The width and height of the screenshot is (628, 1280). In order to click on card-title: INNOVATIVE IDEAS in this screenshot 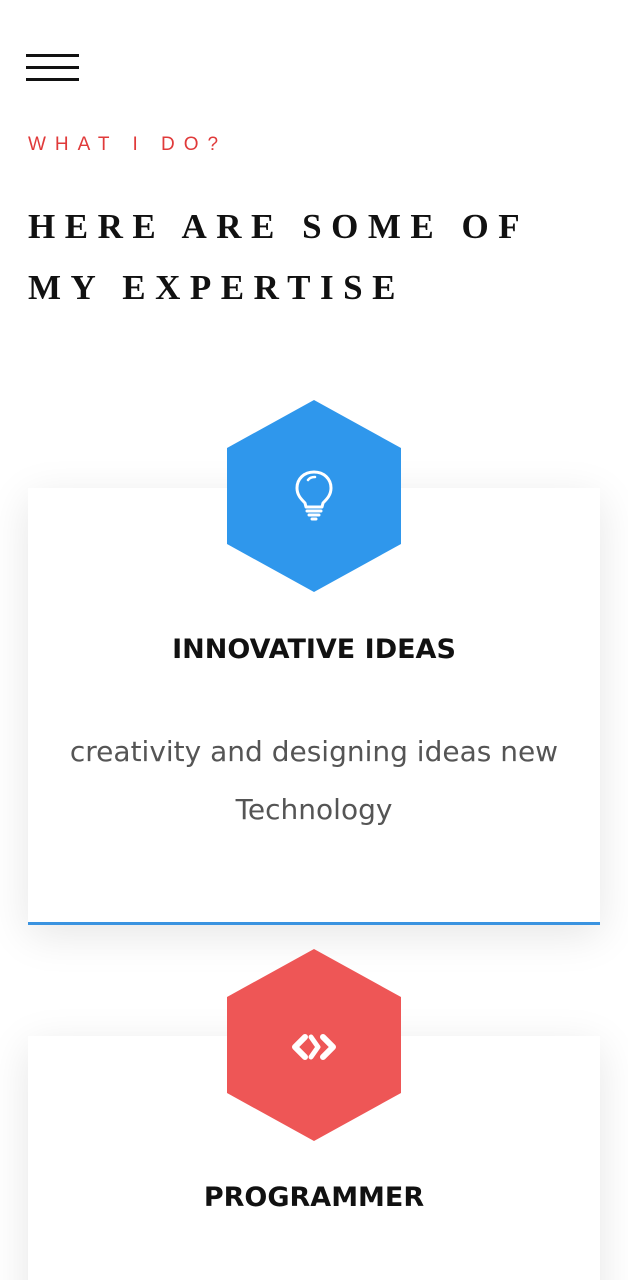, I will do `click(314, 649)`.